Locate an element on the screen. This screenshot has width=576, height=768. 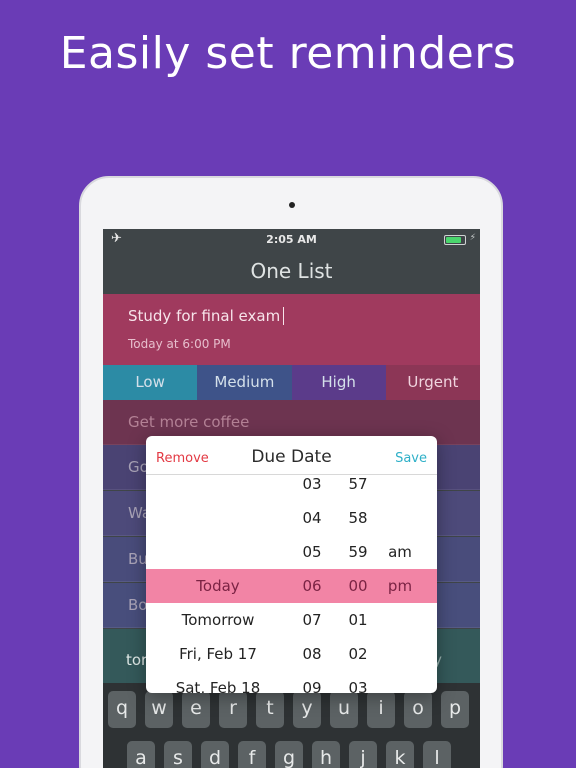
keyboard: qwertyuiop asdfghjkl is located at coordinates (291, 725).